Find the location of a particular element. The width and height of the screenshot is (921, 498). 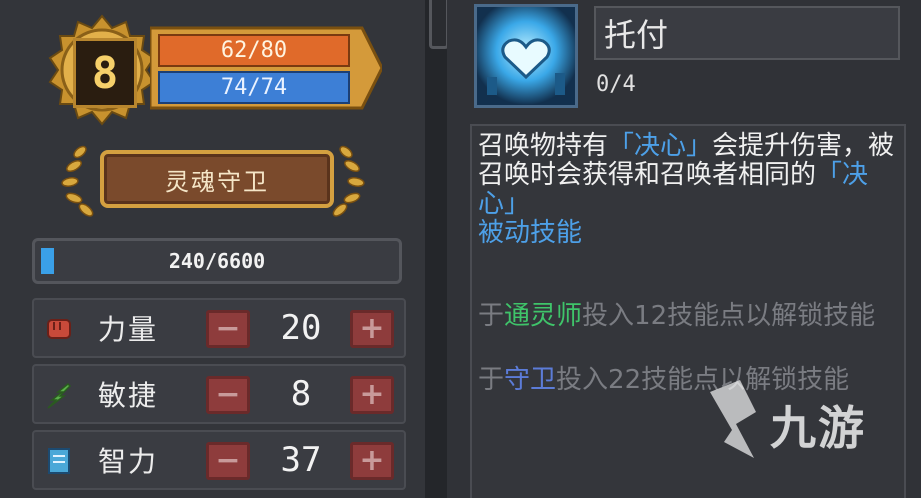

stat-value: 37 is located at coordinates (301, 460).